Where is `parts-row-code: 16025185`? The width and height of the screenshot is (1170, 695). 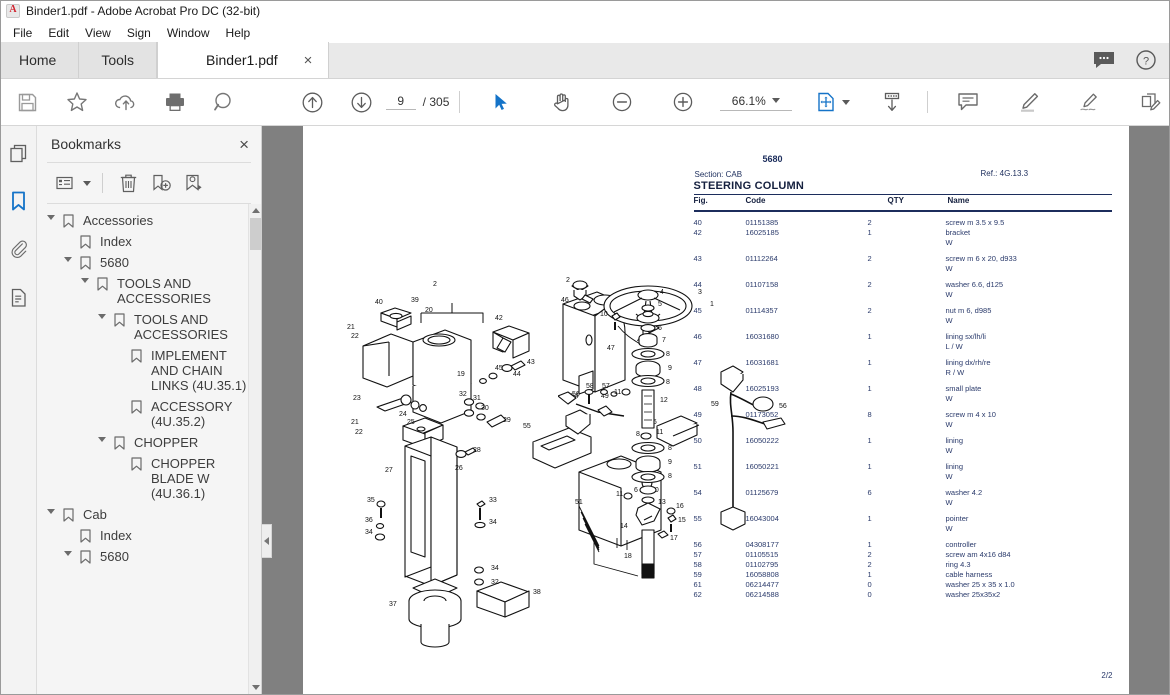
parts-row-code: 16025185 is located at coordinates (762, 232).